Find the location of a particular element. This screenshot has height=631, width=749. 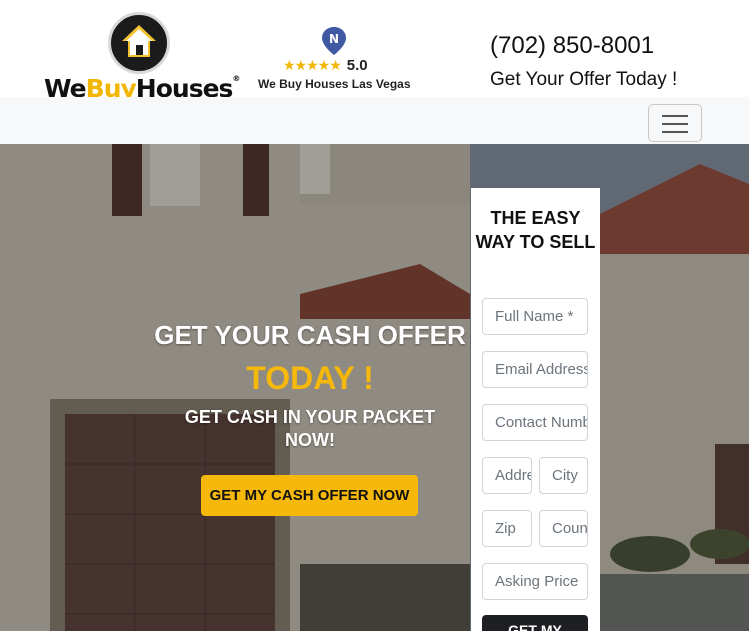

house-icon is located at coordinates (139, 43).